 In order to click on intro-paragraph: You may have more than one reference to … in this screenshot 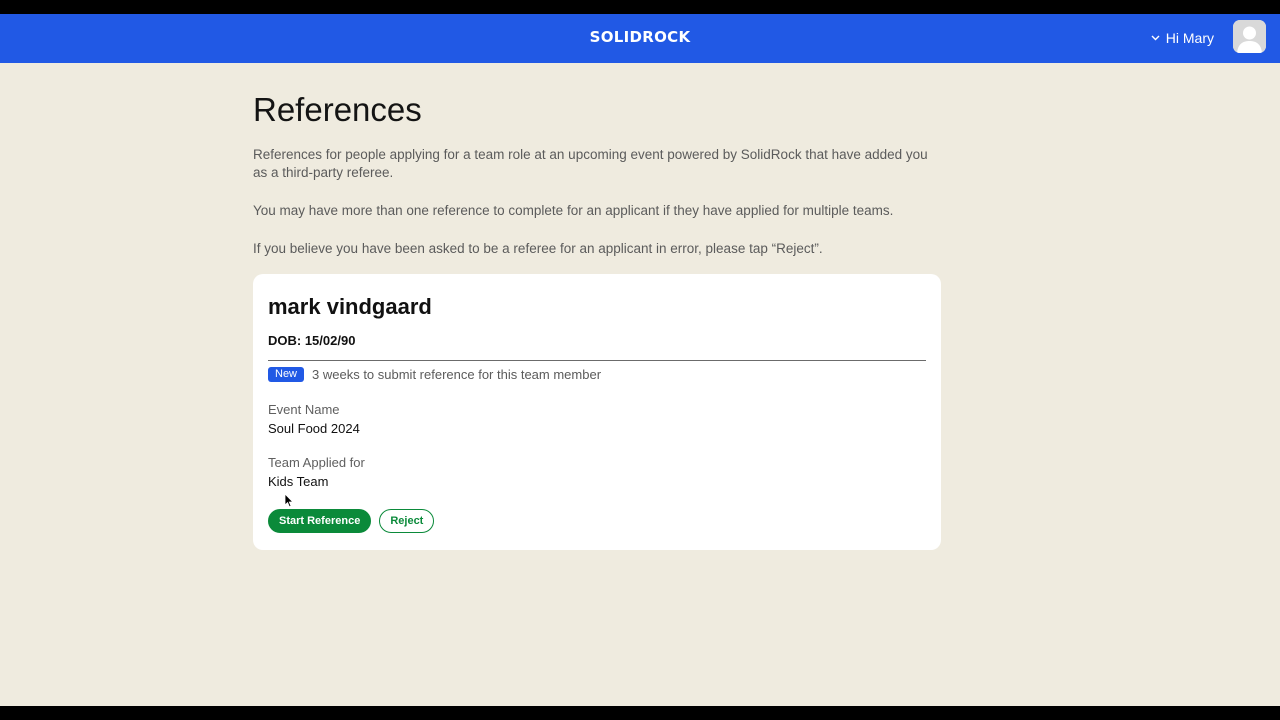, I will do `click(573, 210)`.